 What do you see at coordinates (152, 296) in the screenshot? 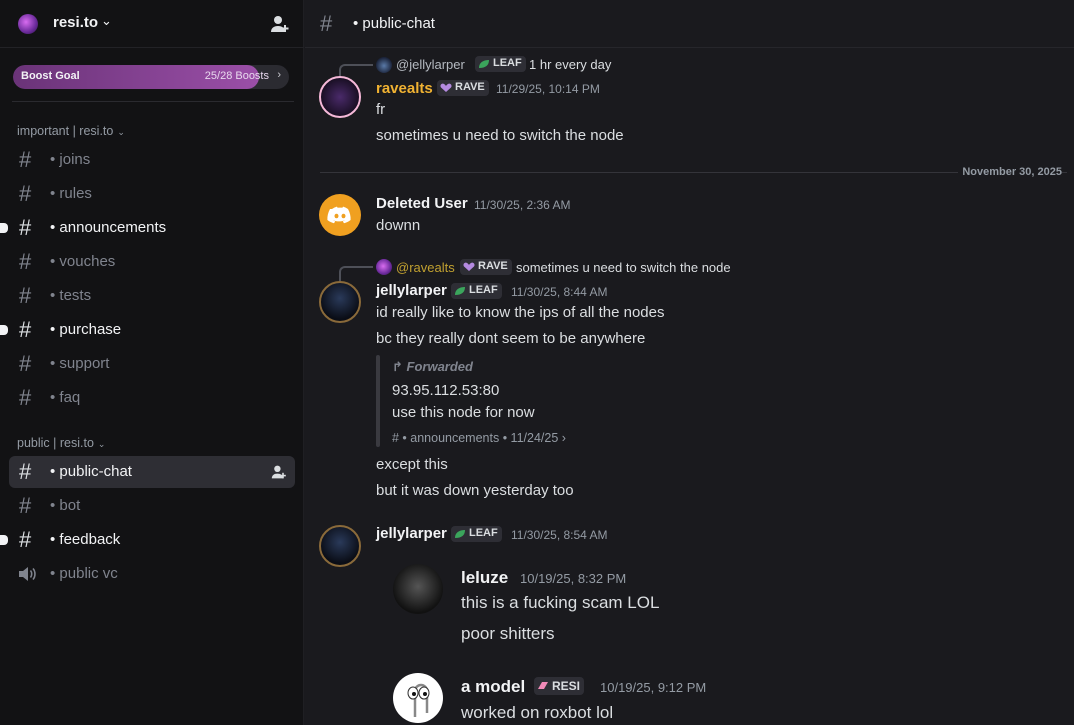
I see `channel-tests: # • tests` at bounding box center [152, 296].